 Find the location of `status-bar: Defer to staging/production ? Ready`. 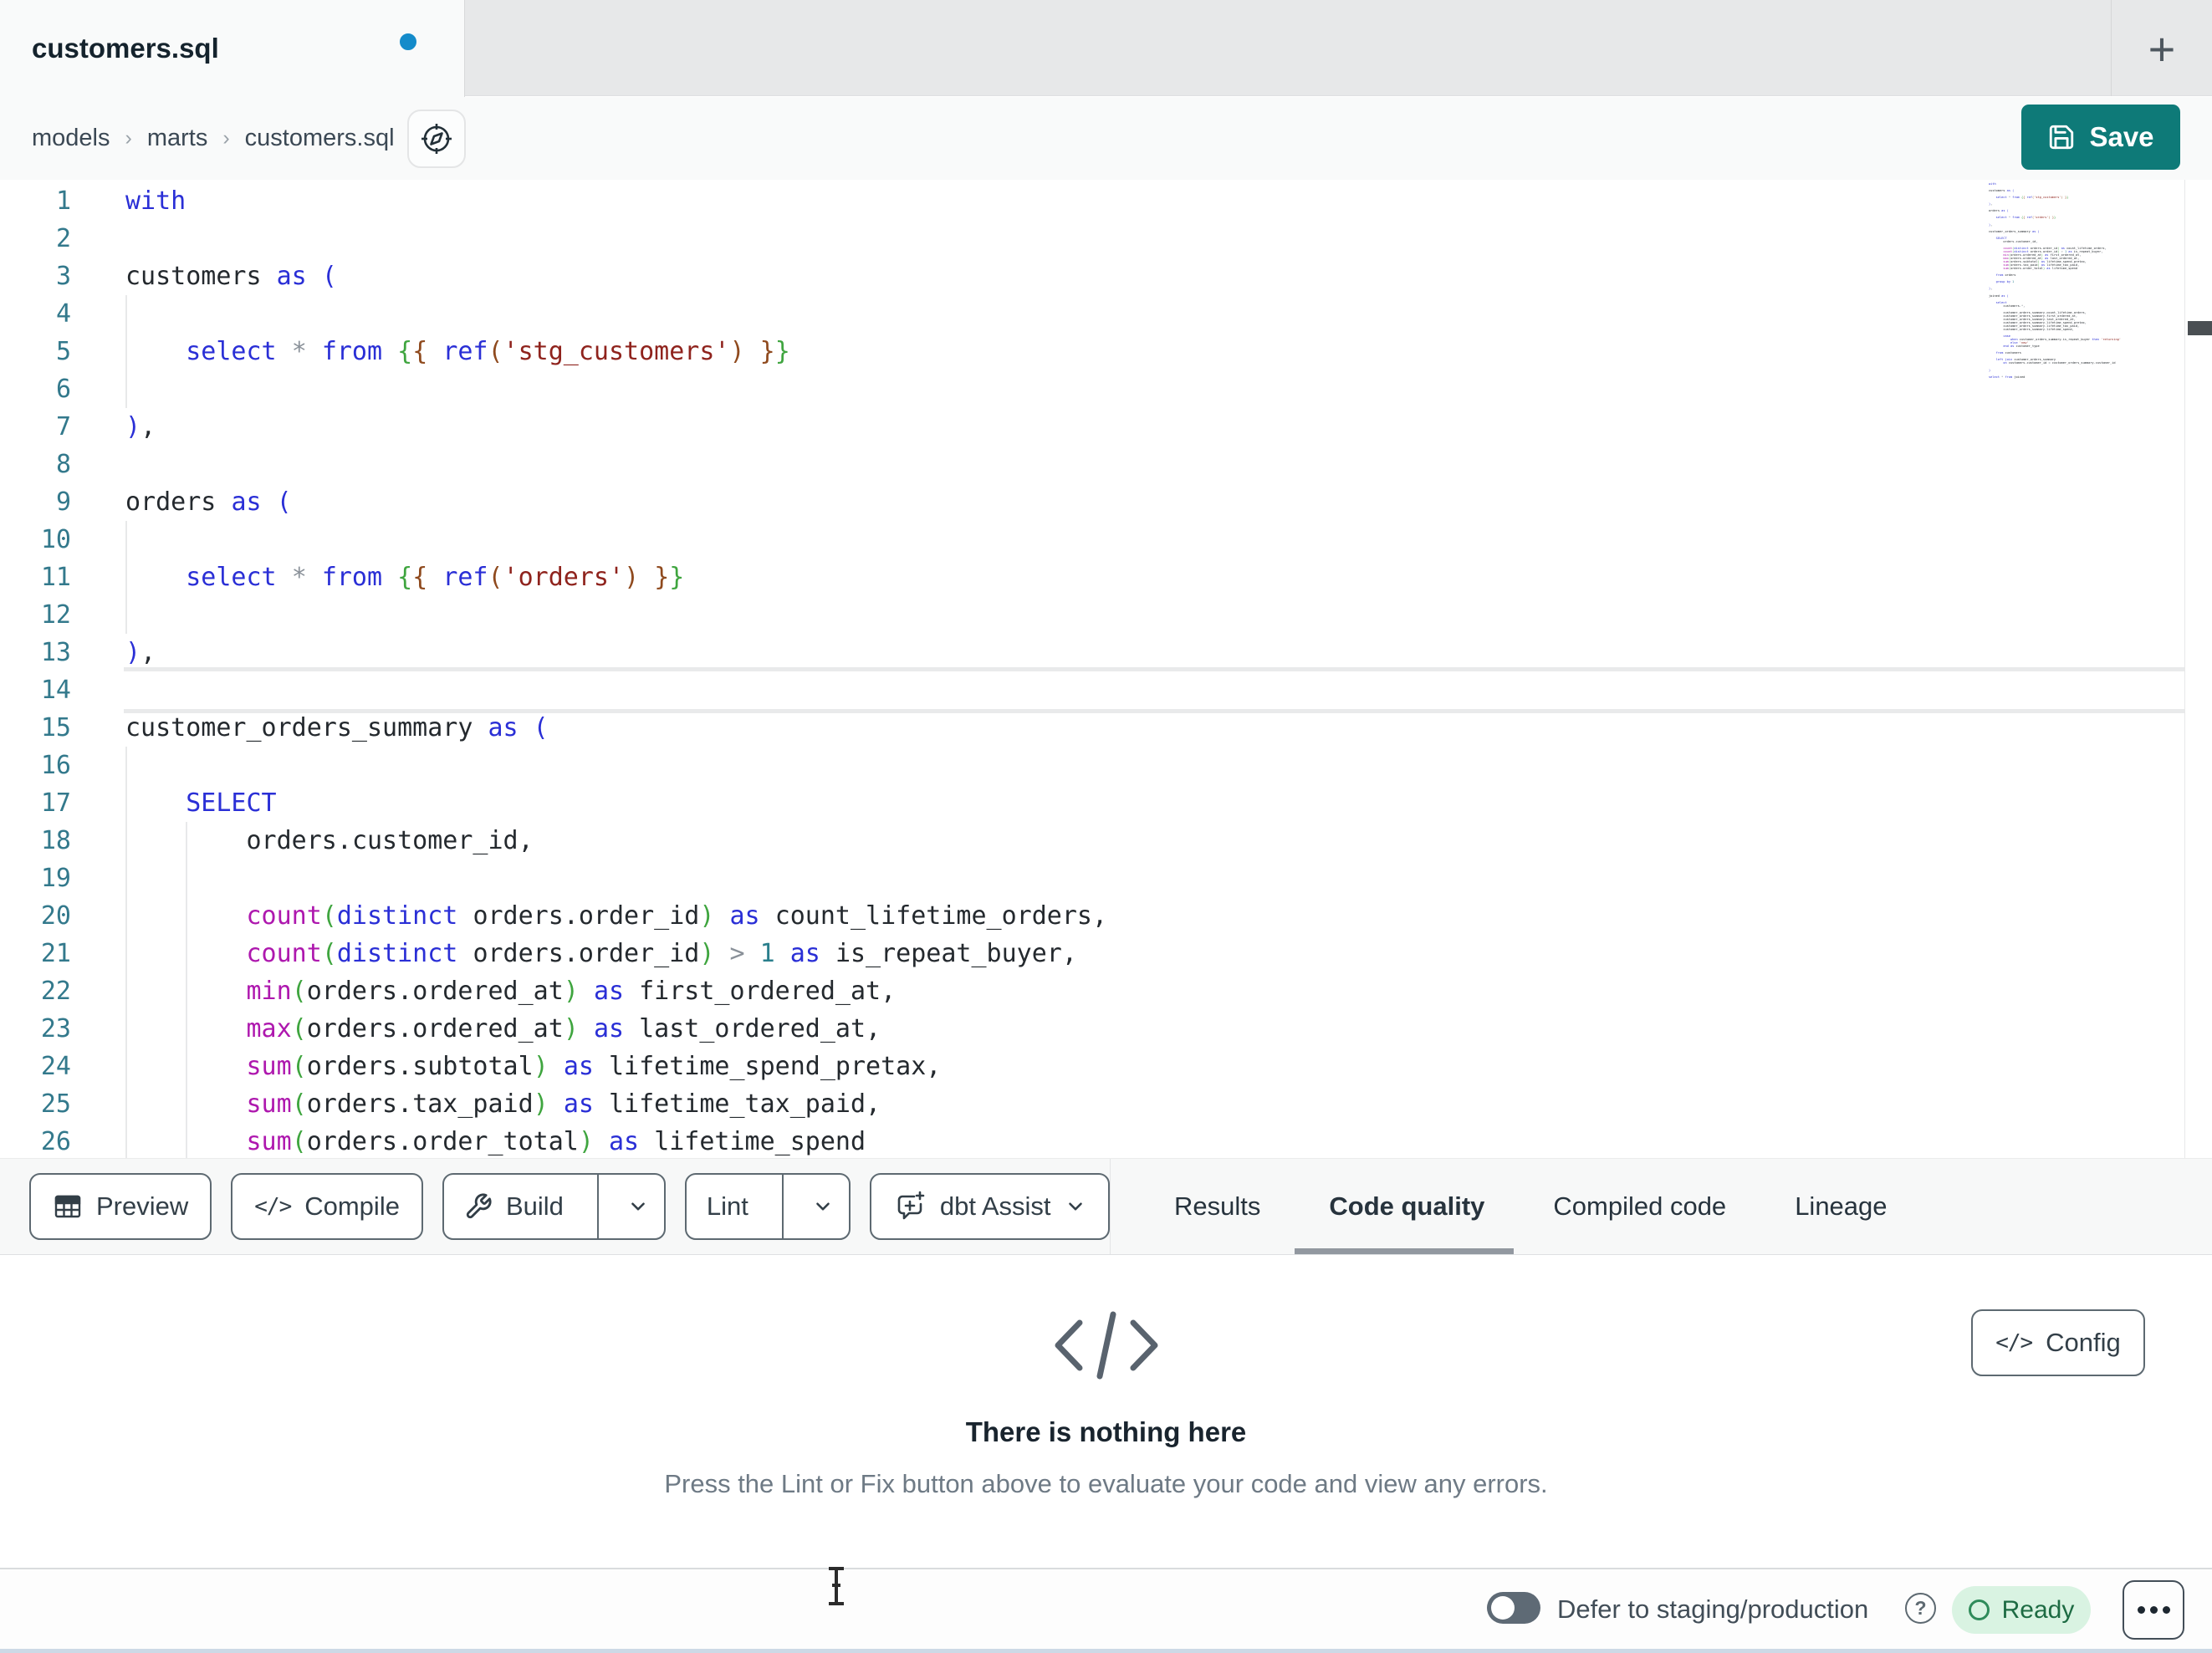

status-bar: Defer to staging/production ? Ready is located at coordinates (1106, 1608).